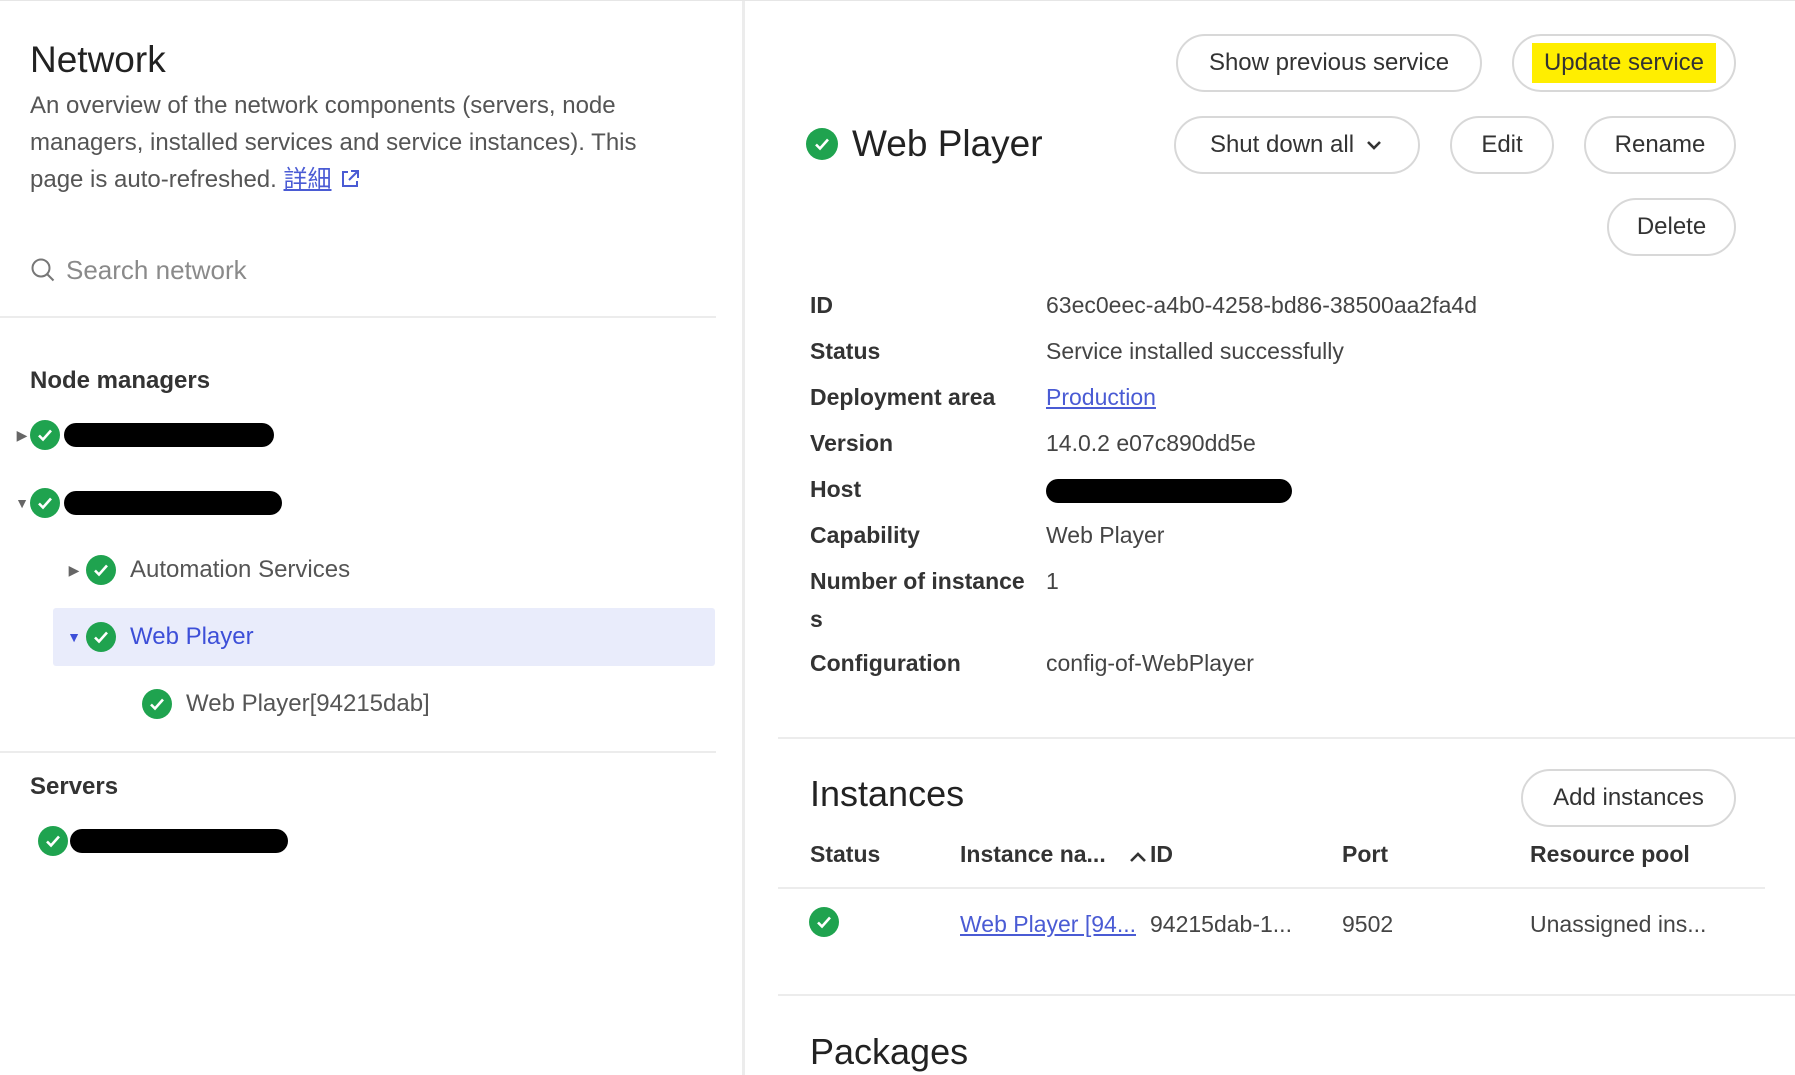  I want to click on edit-button: Edit, so click(1502, 145).